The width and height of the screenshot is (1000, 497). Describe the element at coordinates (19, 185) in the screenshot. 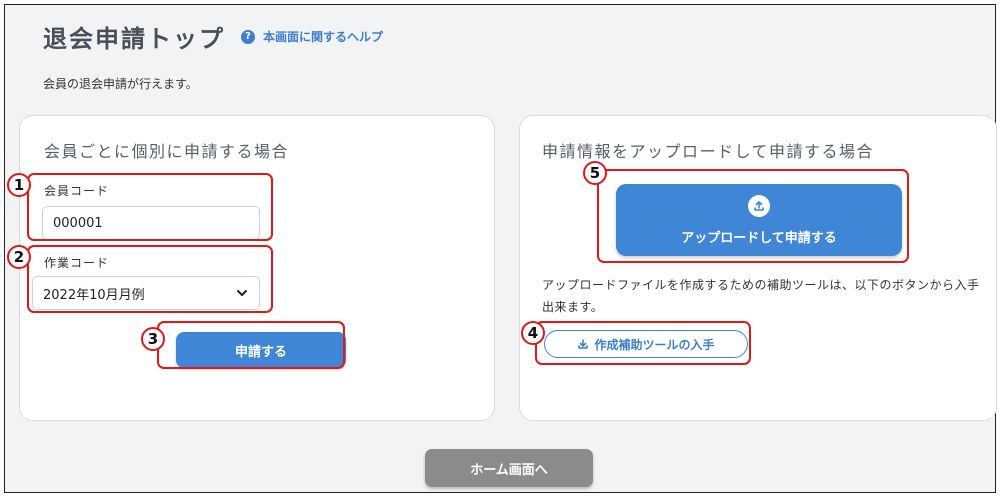

I see `marker-1: 1` at that location.